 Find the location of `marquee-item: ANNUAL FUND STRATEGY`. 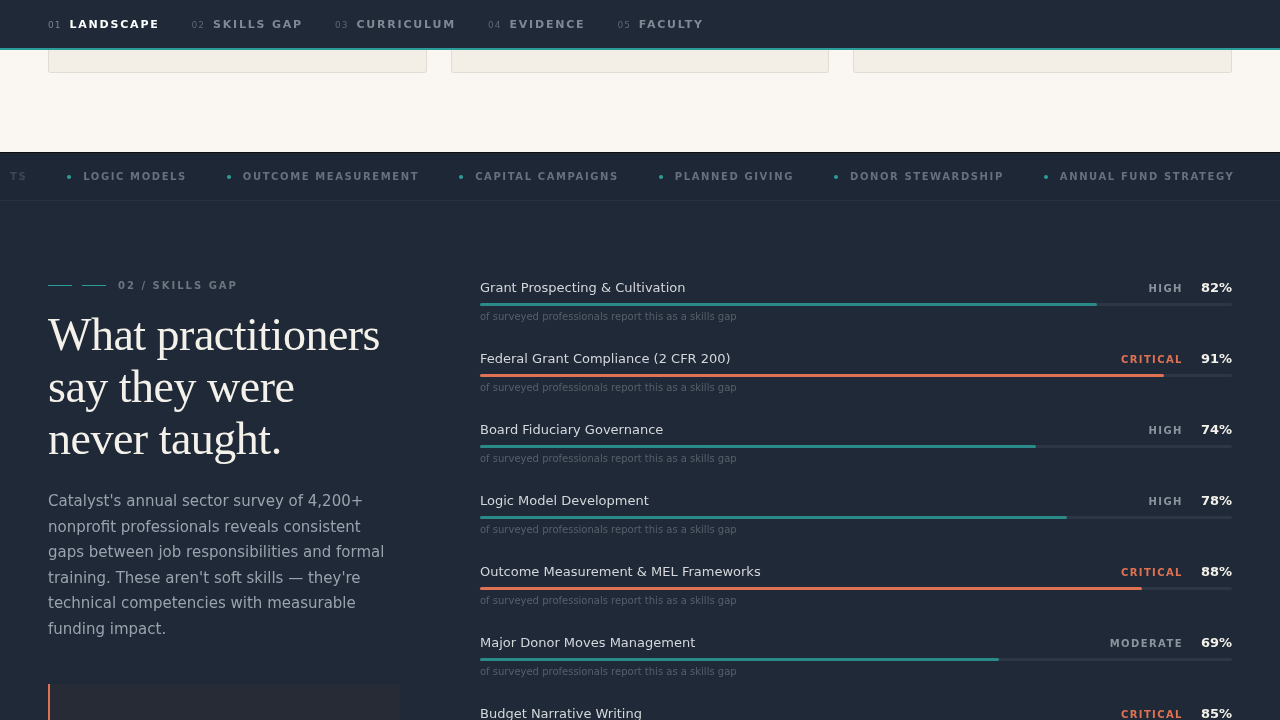

marquee-item: ANNUAL FUND STRATEGY is located at coordinates (1147, 176).